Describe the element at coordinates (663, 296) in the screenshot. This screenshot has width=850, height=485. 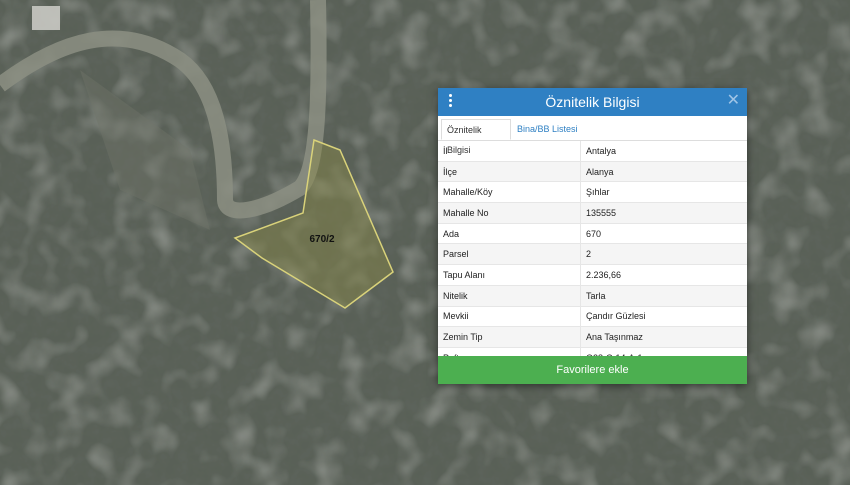
I see `row-value: Tarla` at that location.